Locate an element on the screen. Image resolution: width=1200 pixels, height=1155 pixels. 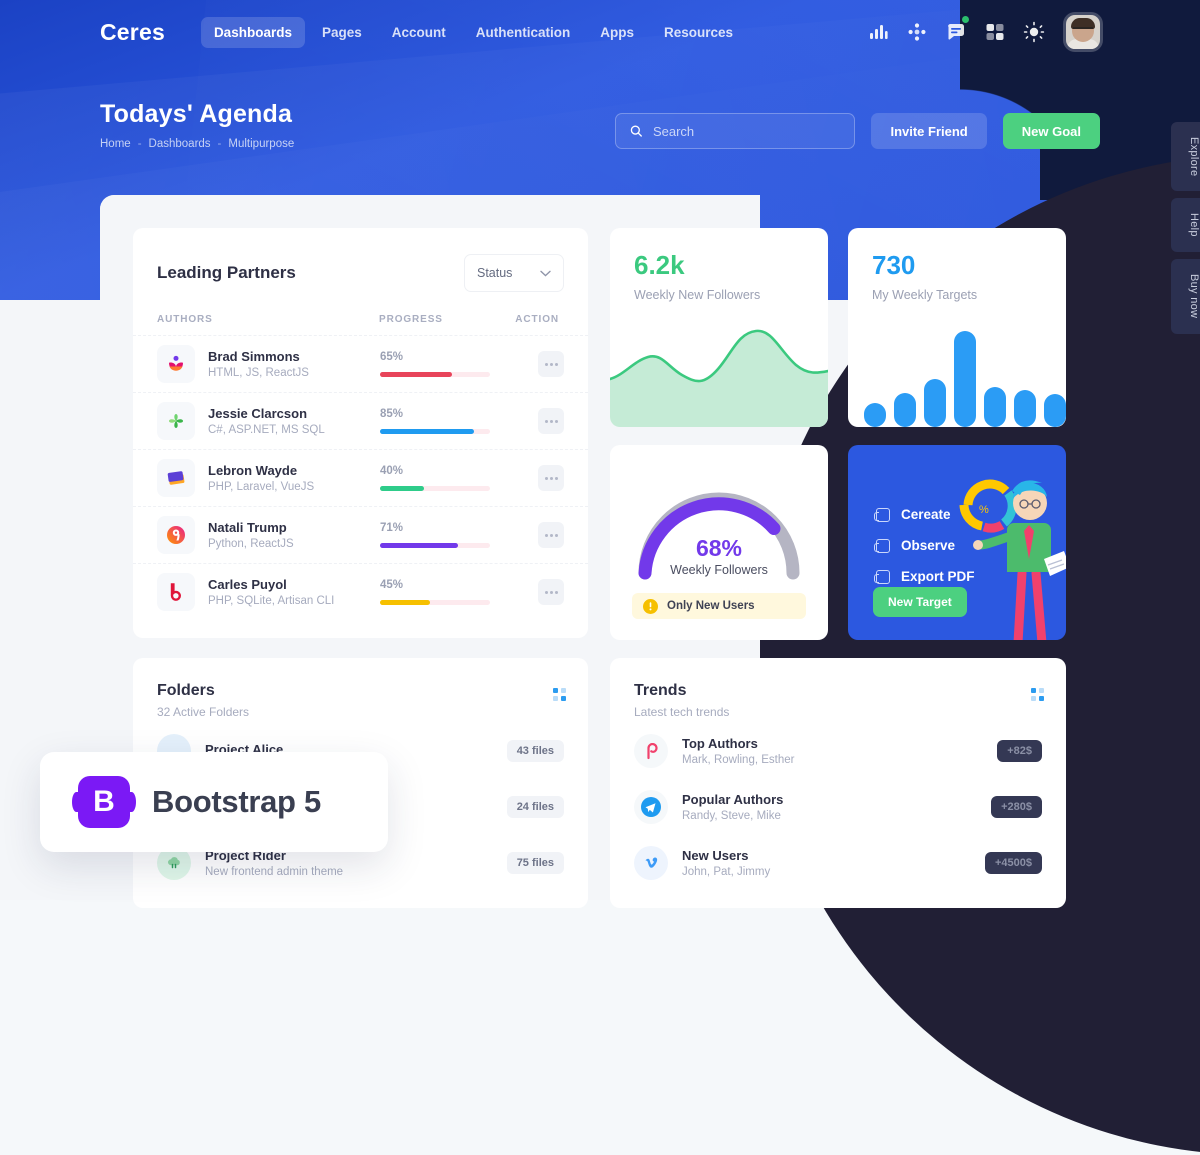
side-tab-buy-now: Buy now is located at coordinates (1185, 296).